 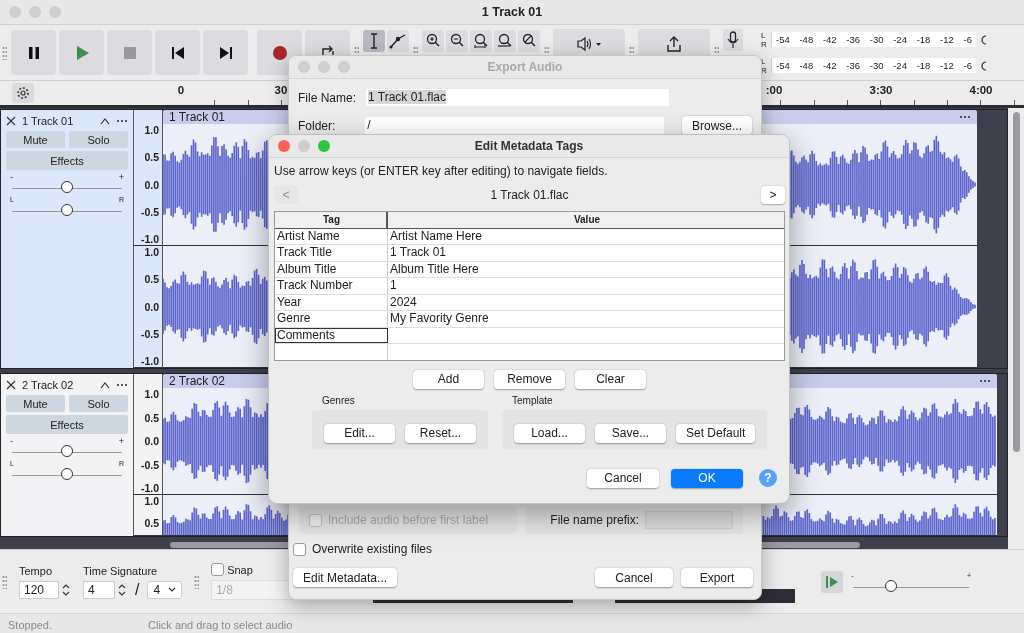 What do you see at coordinates (327, 97) in the screenshot?
I see `file-name-label: File Name:` at bounding box center [327, 97].